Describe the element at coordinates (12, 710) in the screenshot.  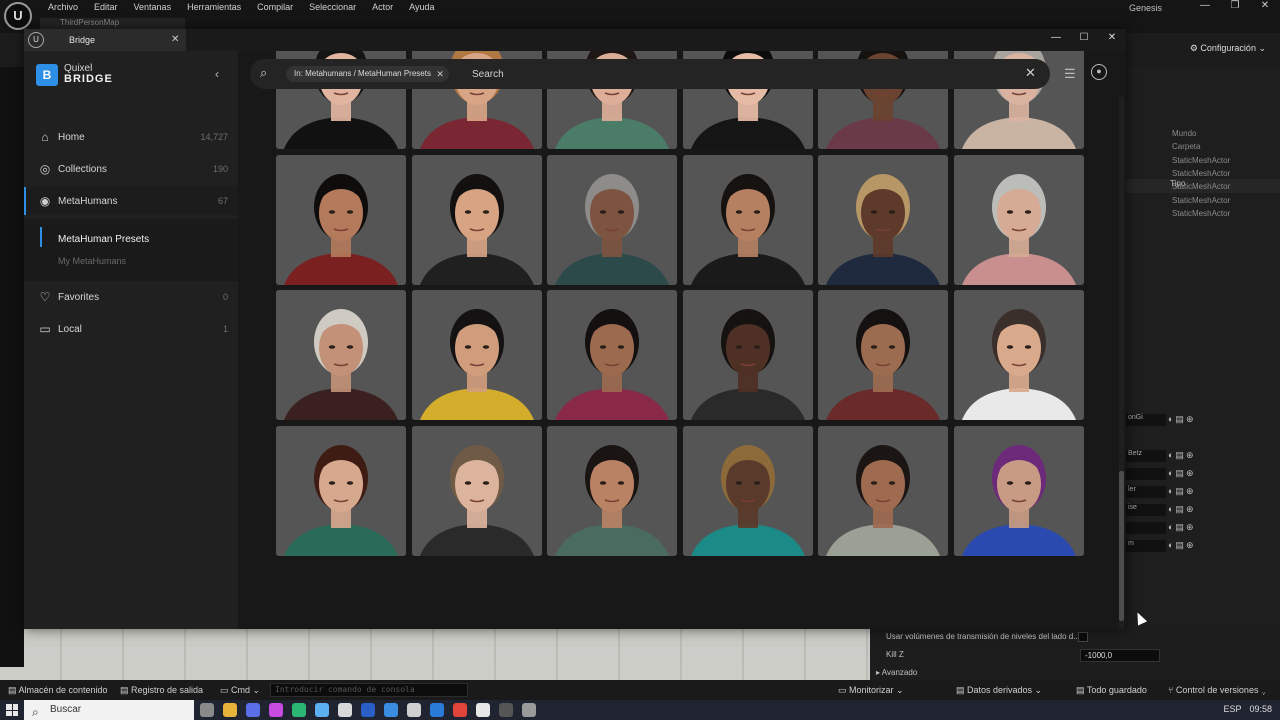
I see `start-button` at that location.